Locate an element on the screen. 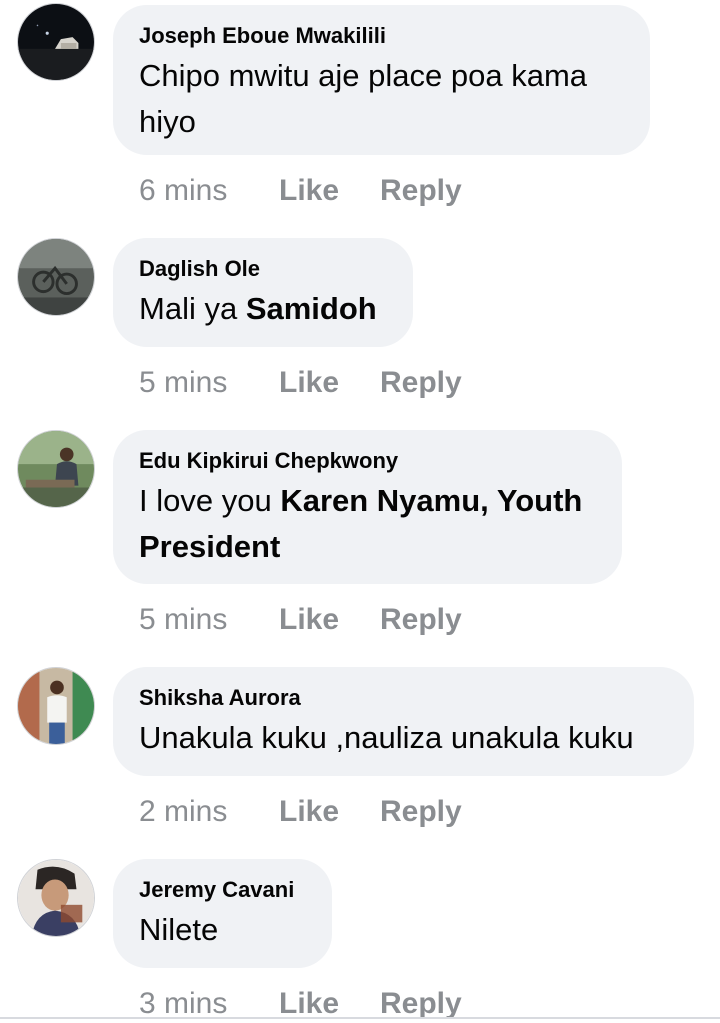 The image size is (720, 1023). outdoor-person-avatar-icon is located at coordinates (56, 469).